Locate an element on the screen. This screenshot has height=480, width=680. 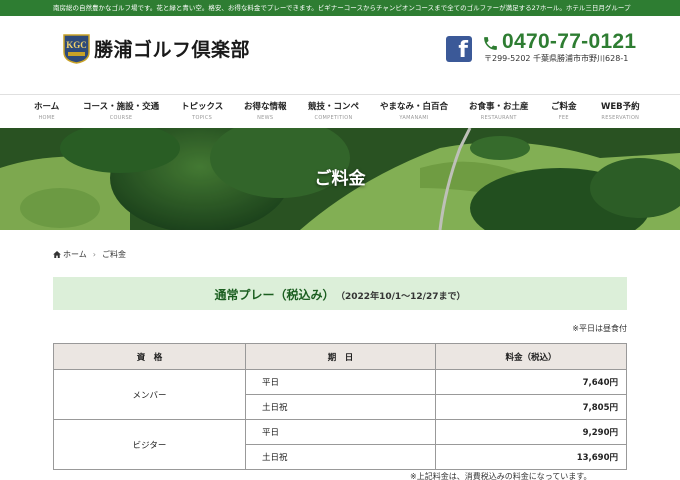
table-row: ビジター 平日 9,290円 is located at coordinates (340, 444).